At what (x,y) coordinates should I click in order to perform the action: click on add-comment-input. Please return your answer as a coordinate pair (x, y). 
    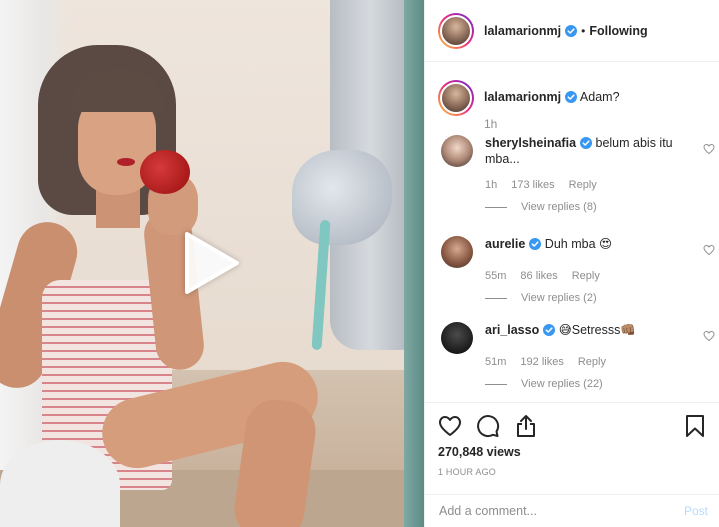
    Looking at the image, I should click on (561, 511).